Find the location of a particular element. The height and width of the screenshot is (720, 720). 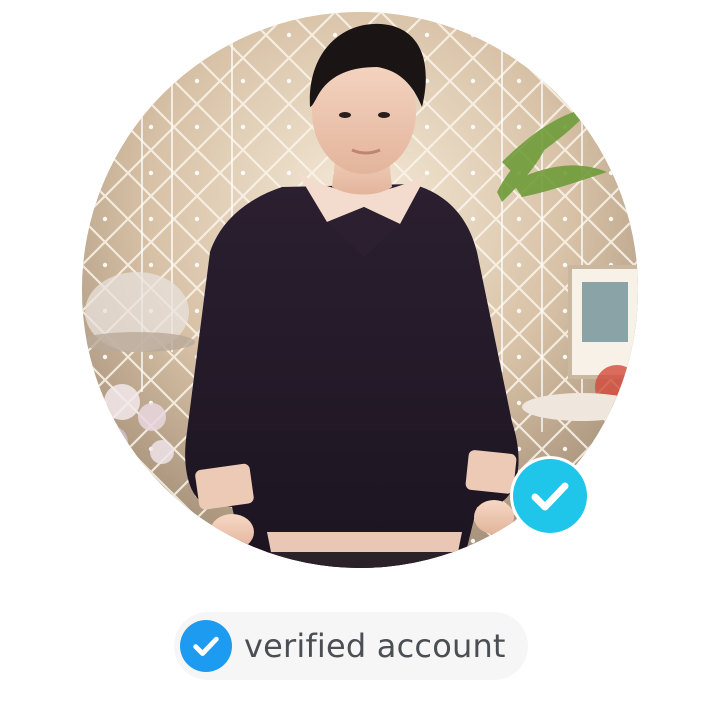

verified-account-label: verified account is located at coordinates (351, 646).